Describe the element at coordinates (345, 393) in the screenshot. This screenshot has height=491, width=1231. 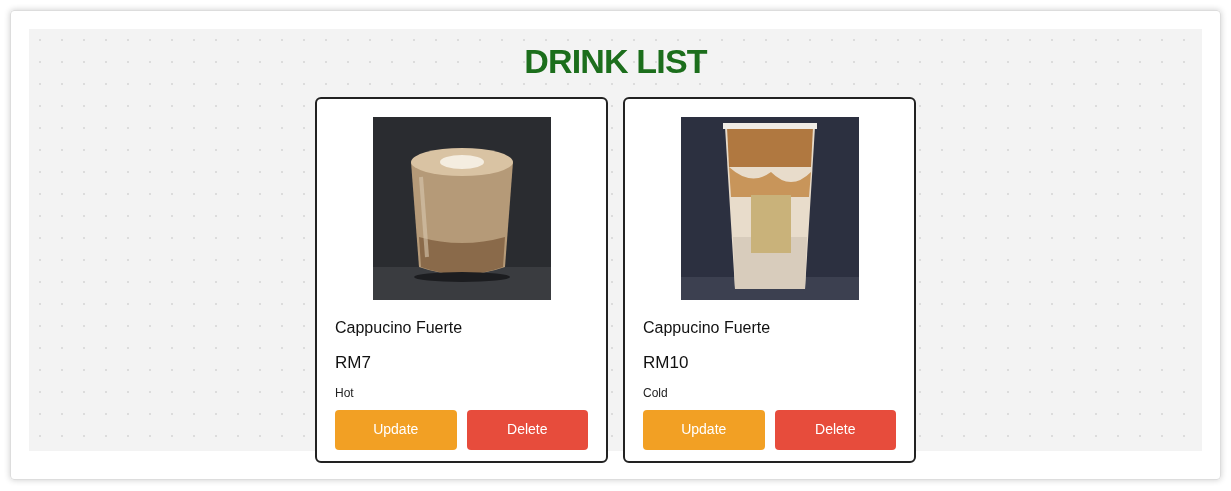
I see `drink-type: Hot` at that location.